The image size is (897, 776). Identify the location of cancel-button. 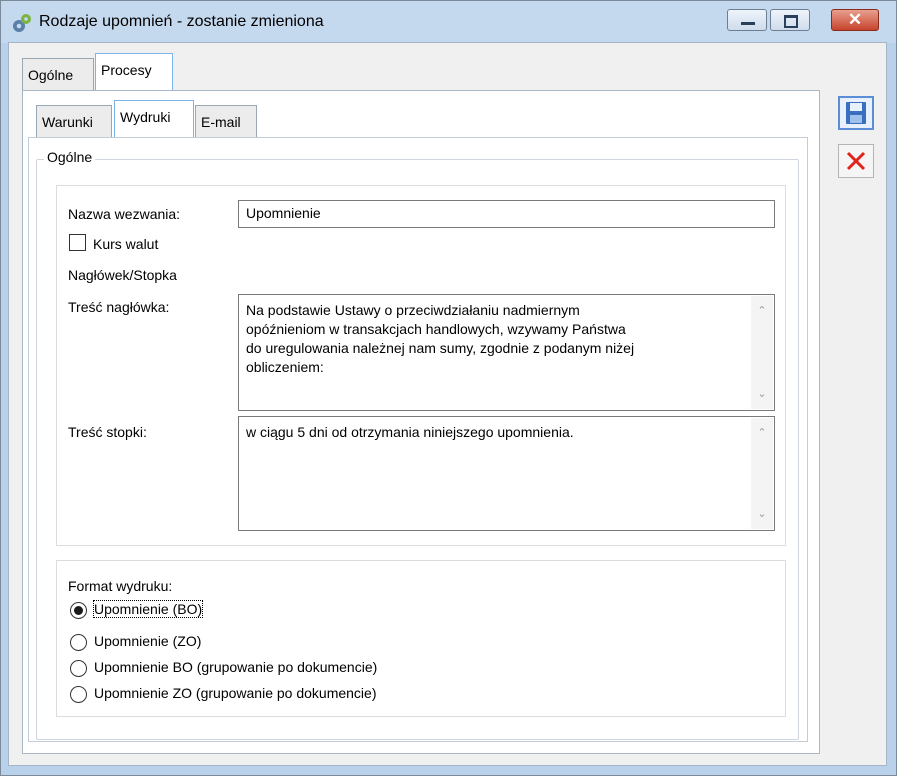
(856, 161).